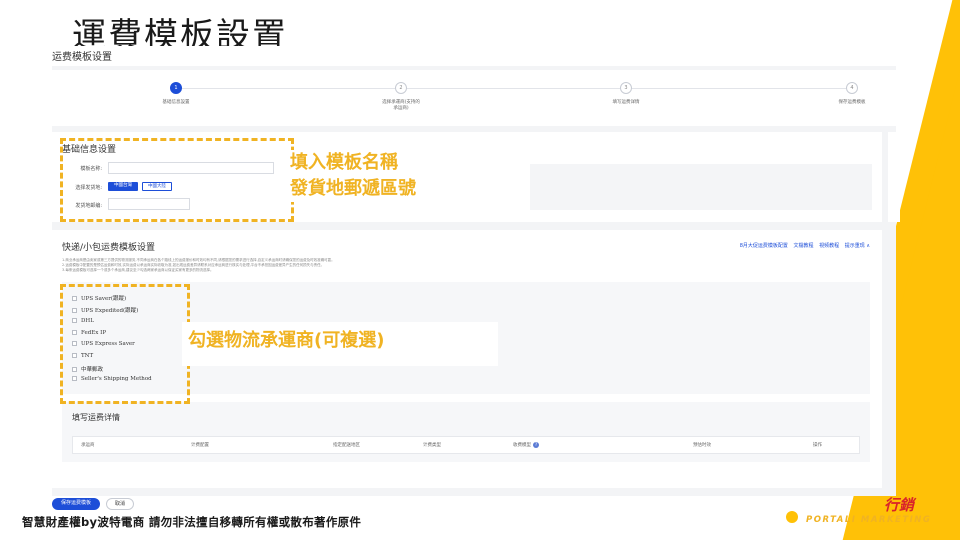 The width and height of the screenshot is (960, 540). What do you see at coordinates (96, 417) in the screenshot?
I see `shipping-details-title: 填写运费详情` at bounding box center [96, 417].